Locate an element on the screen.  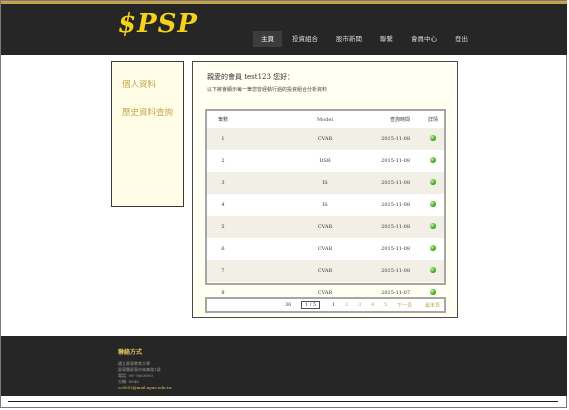
pager-total: 36 is located at coordinates (288, 305).